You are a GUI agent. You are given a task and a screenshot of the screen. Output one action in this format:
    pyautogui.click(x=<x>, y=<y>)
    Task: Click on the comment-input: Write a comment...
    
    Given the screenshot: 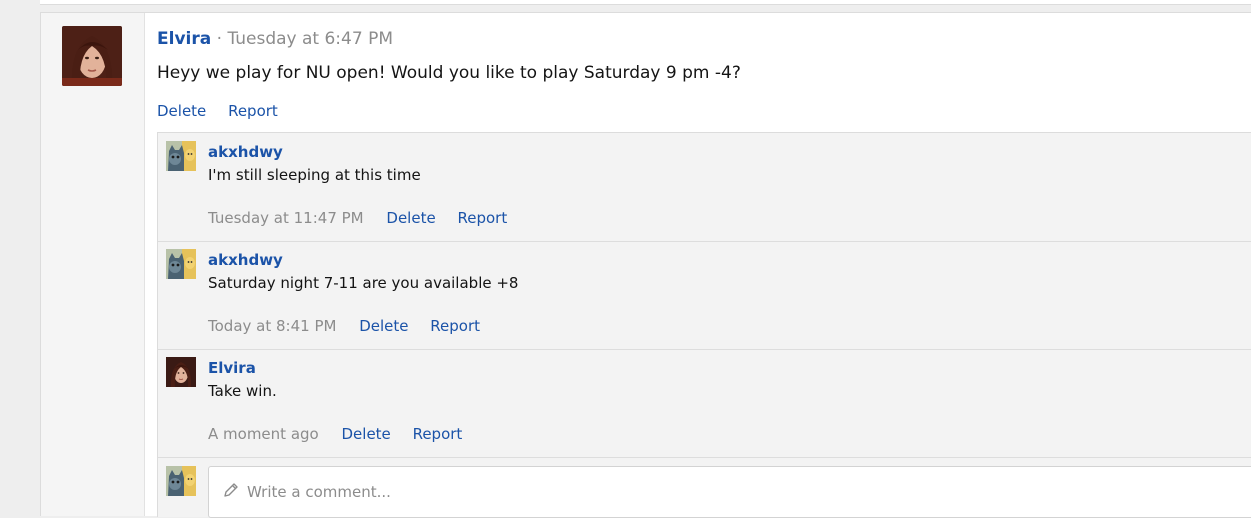 What is the action you would take?
    pyautogui.click(x=729, y=492)
    